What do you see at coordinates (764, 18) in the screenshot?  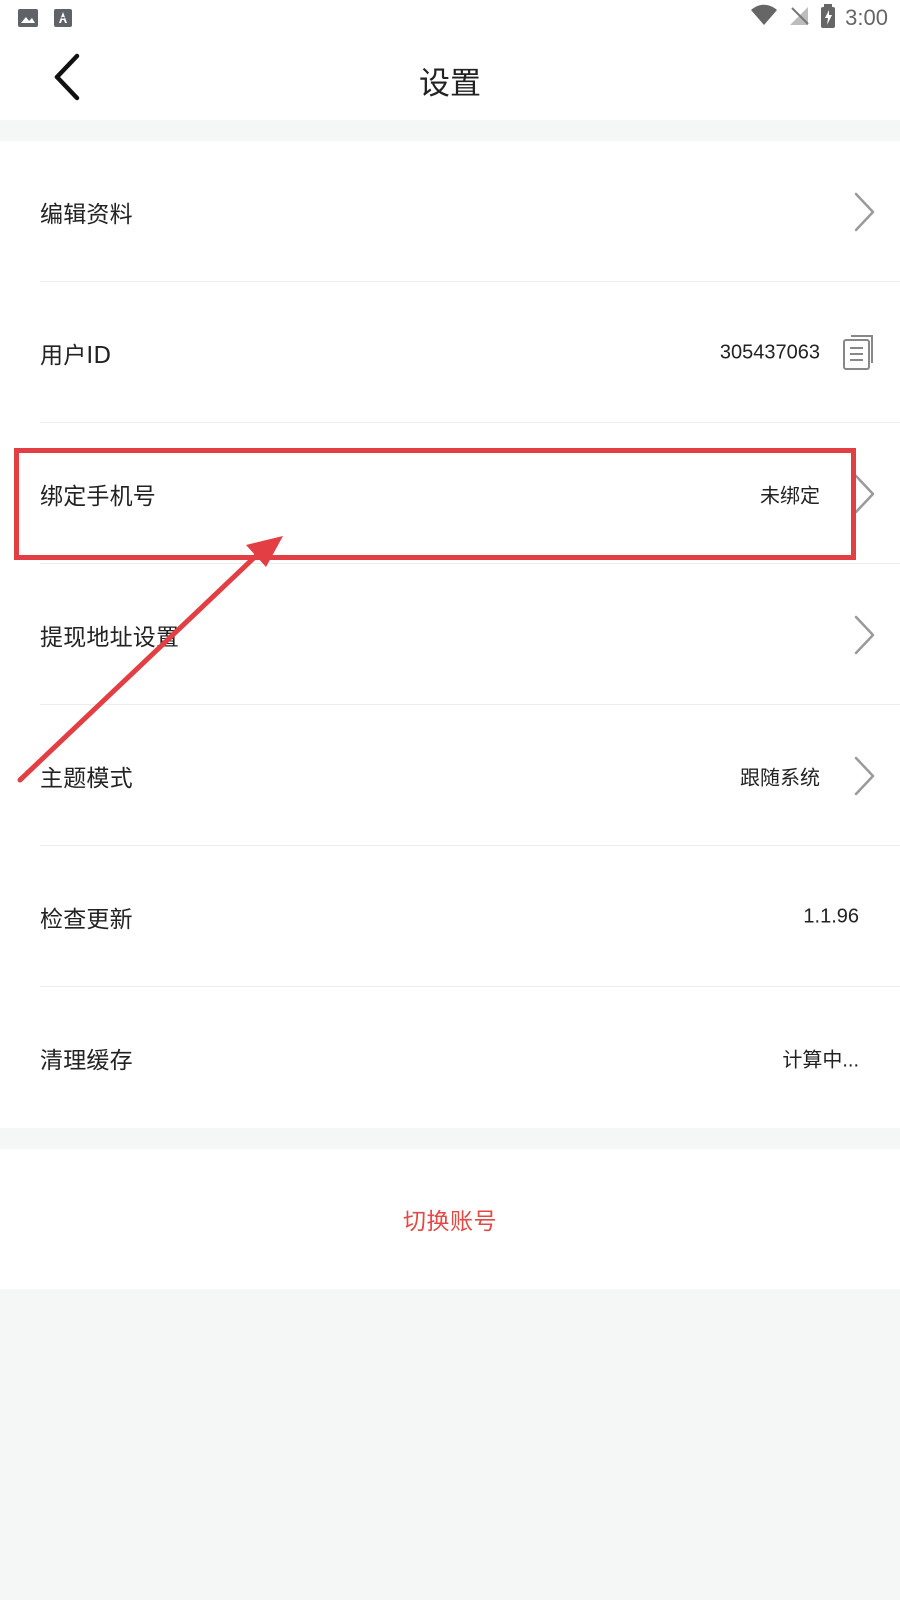 I see `wifi-icon` at bounding box center [764, 18].